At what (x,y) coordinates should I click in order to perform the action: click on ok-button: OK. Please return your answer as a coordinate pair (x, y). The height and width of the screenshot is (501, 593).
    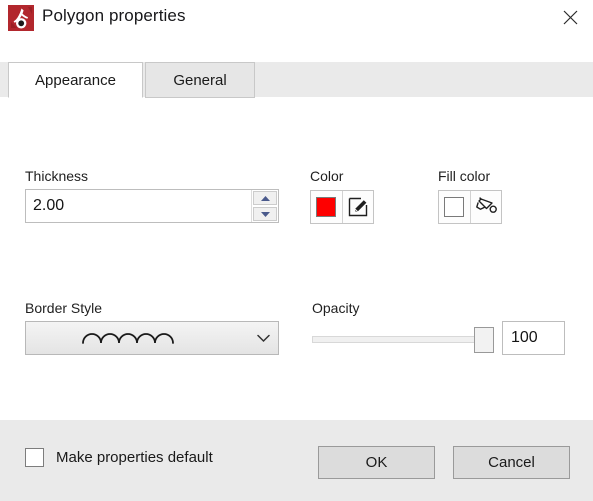
    Looking at the image, I should click on (376, 462).